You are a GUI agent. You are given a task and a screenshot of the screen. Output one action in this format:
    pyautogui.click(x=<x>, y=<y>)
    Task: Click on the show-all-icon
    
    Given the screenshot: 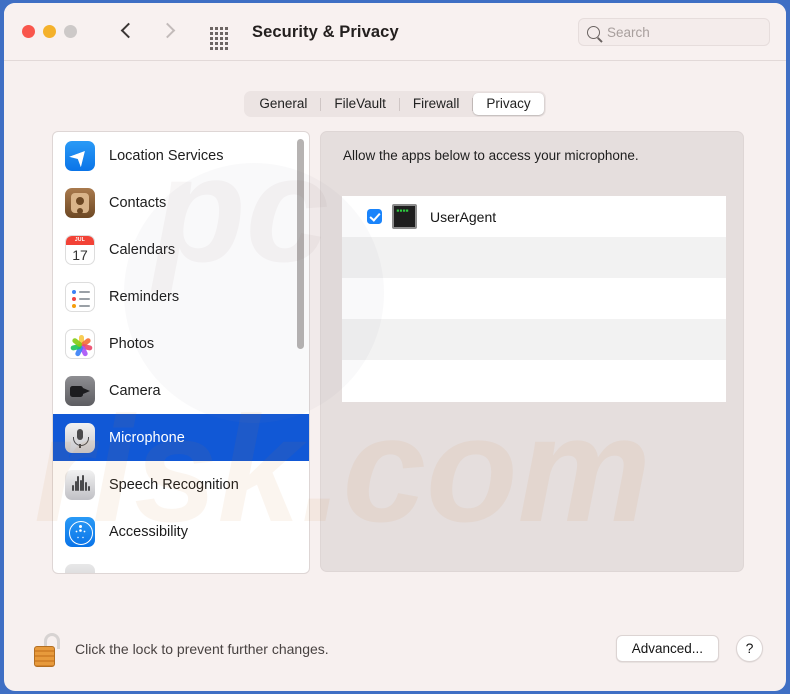 What is the action you would take?
    pyautogui.click(x=219, y=38)
    